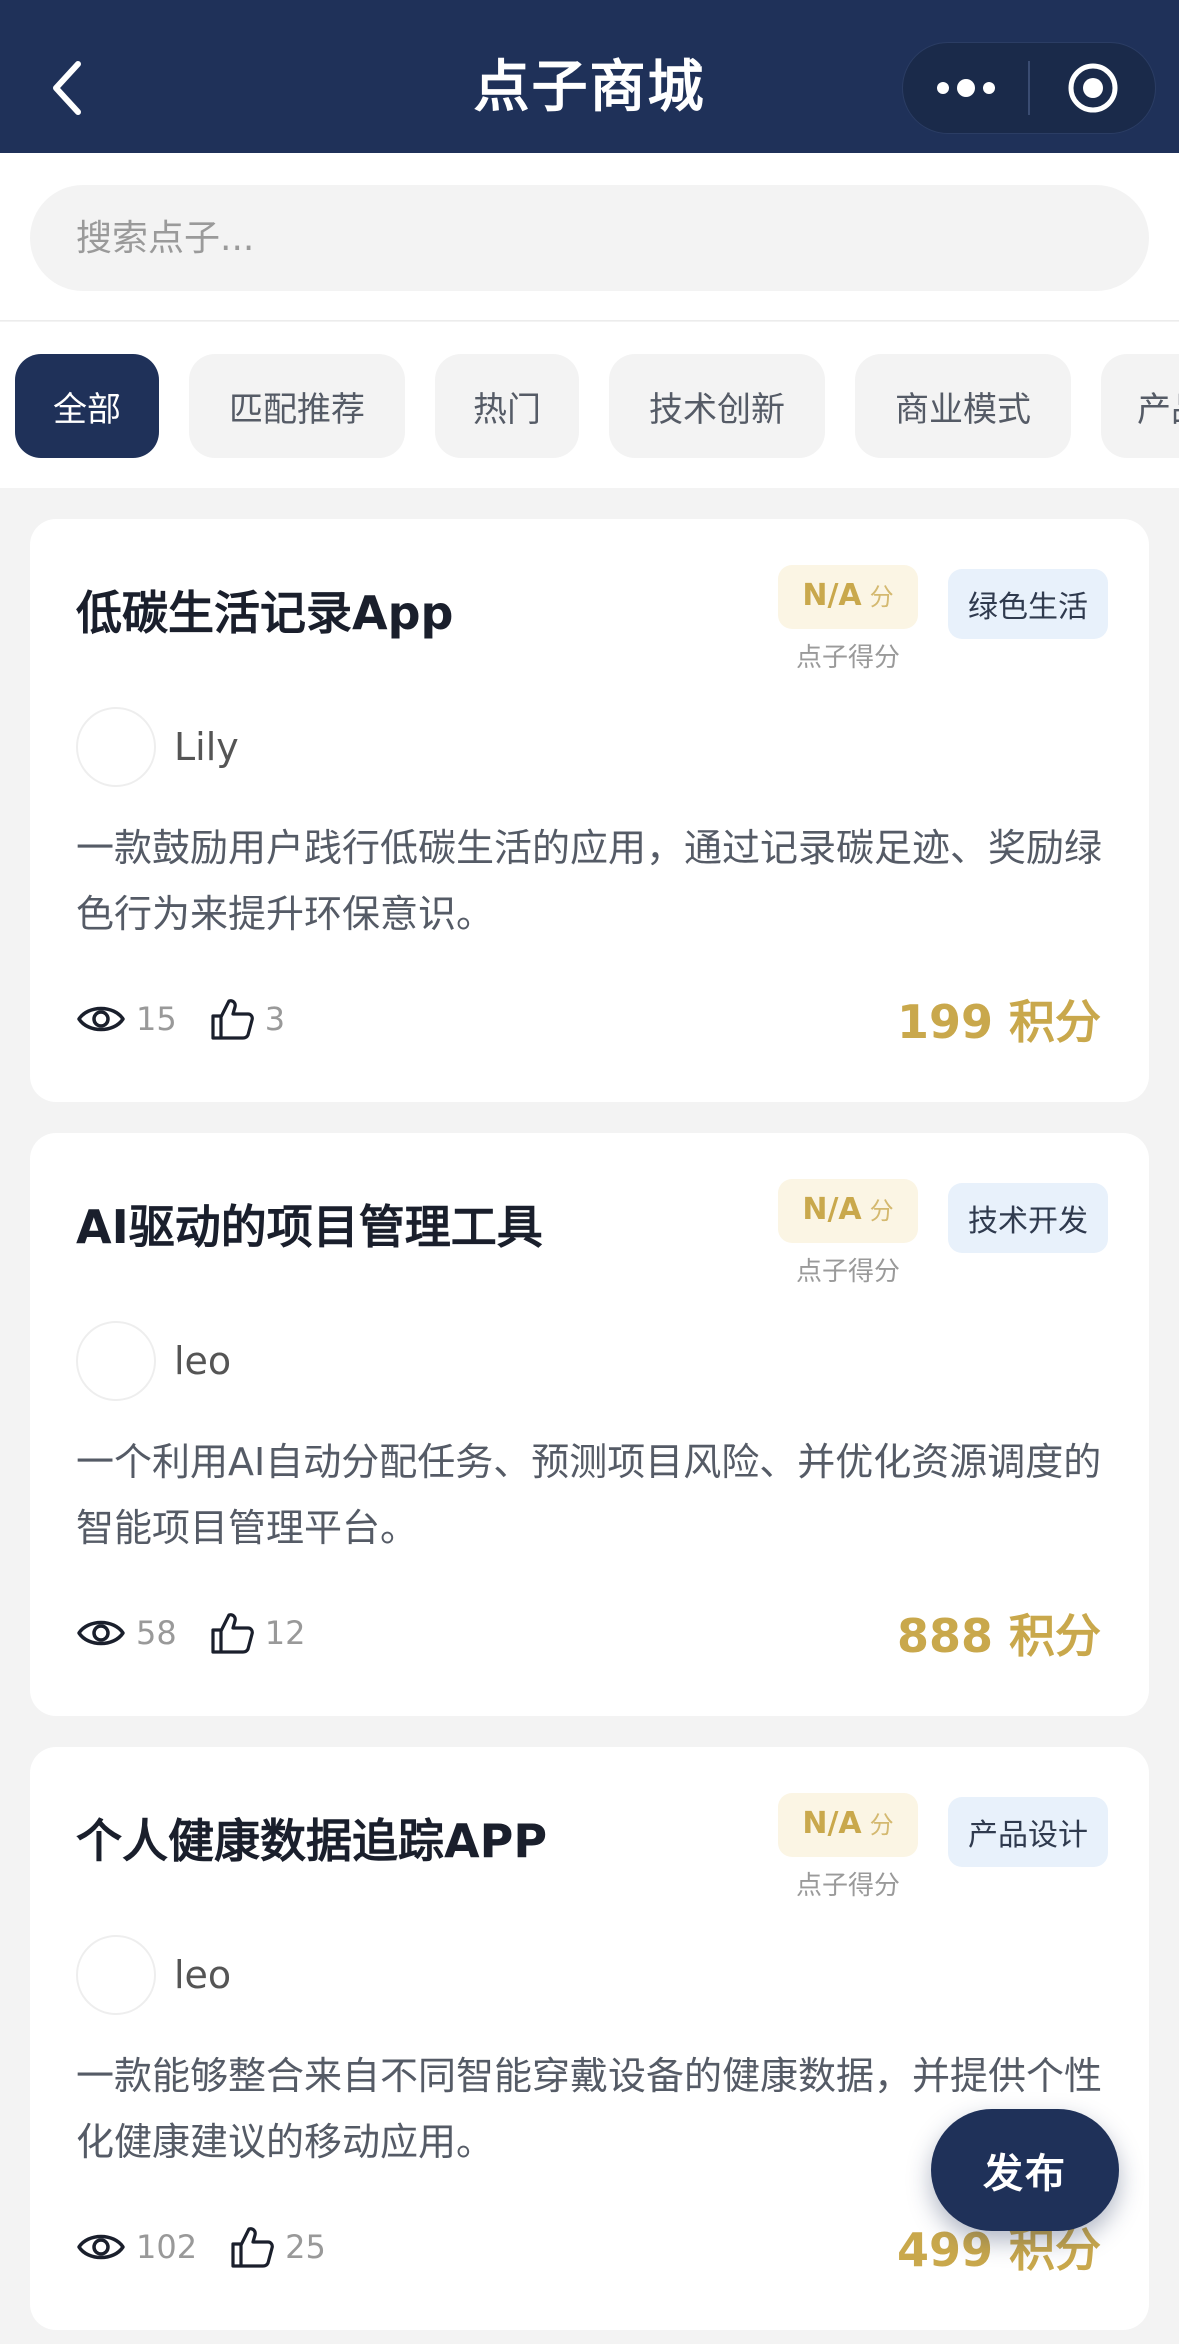 The height and width of the screenshot is (2344, 1179). What do you see at coordinates (1028, 1218) in the screenshot?
I see `category-tag: 技术开发` at bounding box center [1028, 1218].